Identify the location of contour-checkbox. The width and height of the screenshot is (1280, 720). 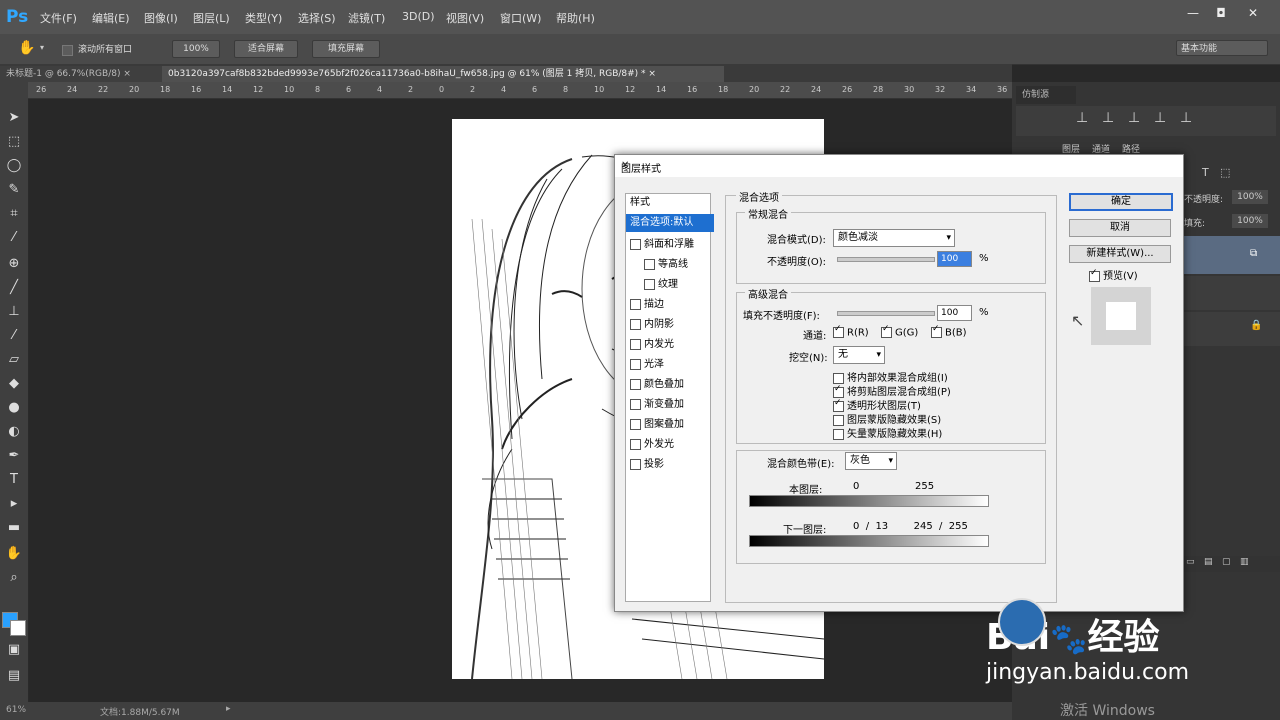
(649, 264).